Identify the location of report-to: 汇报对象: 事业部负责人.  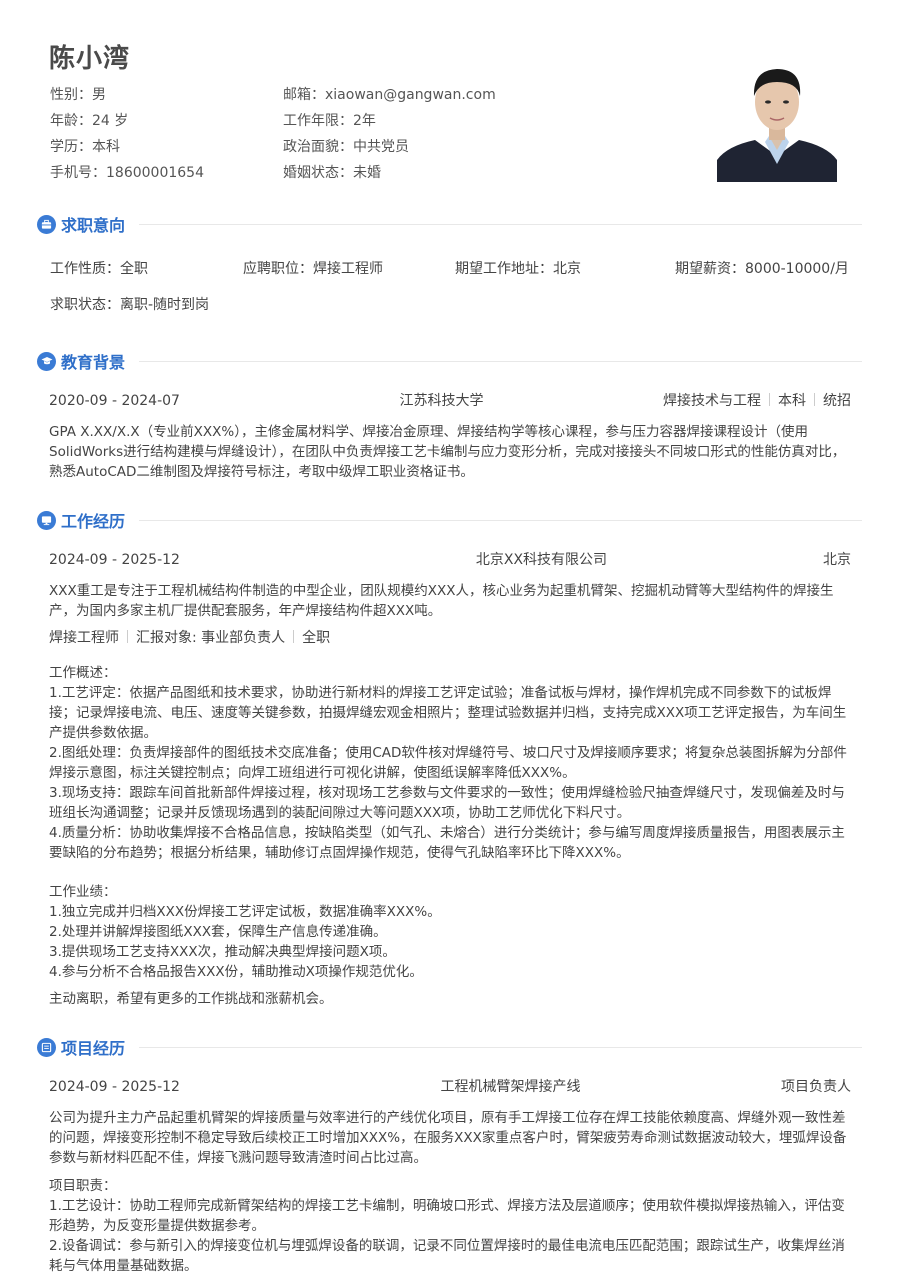
(211, 638).